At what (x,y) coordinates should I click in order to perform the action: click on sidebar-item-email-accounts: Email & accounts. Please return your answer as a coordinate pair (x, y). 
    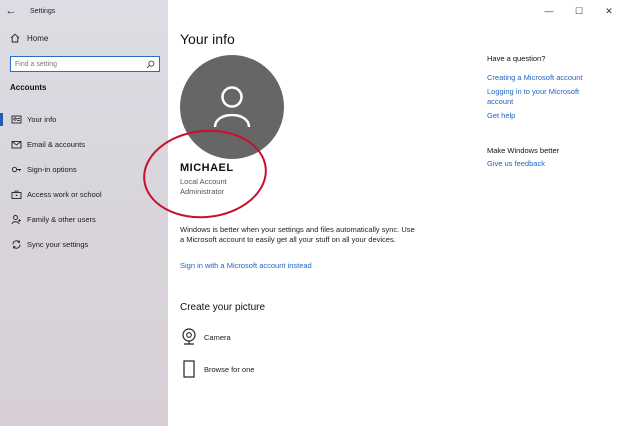
    Looking at the image, I should click on (84, 144).